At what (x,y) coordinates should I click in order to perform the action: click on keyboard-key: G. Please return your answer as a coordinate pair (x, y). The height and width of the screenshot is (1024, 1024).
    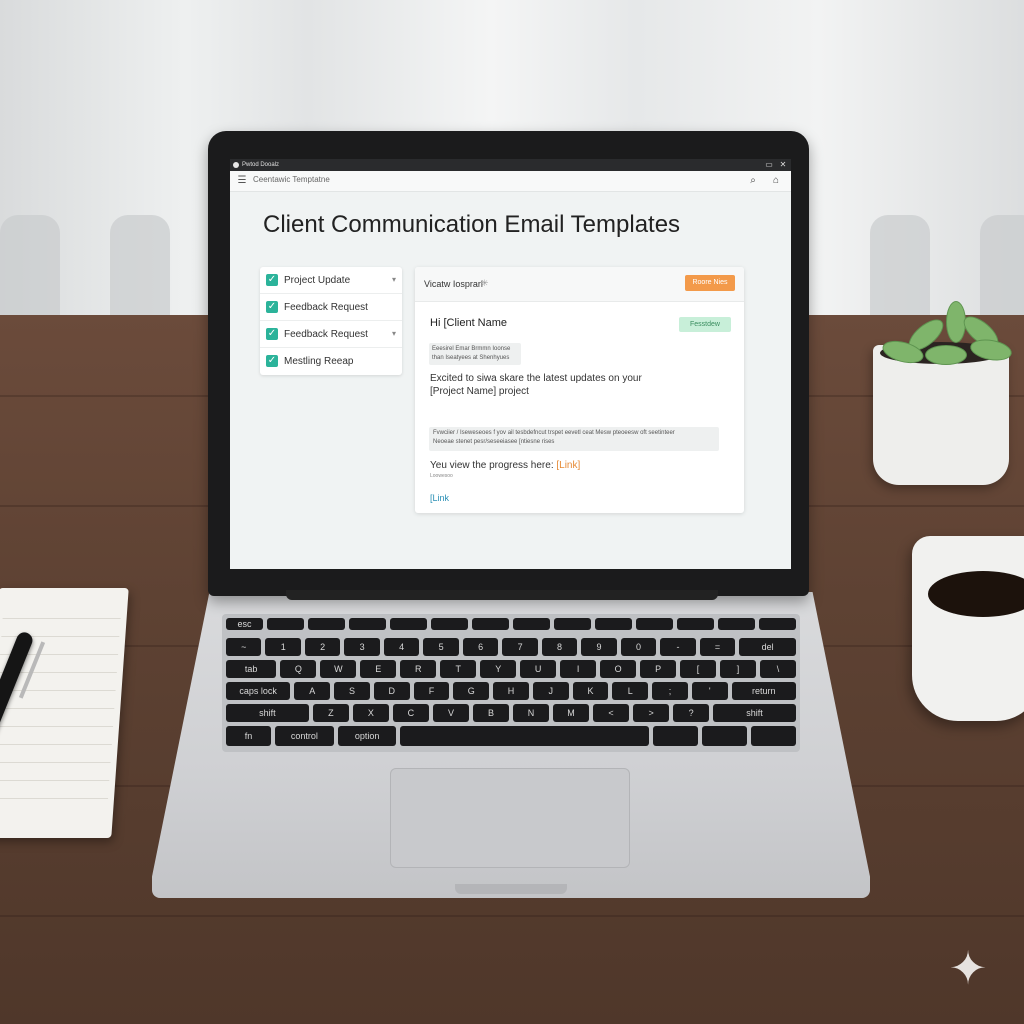
    Looking at the image, I should click on (471, 691).